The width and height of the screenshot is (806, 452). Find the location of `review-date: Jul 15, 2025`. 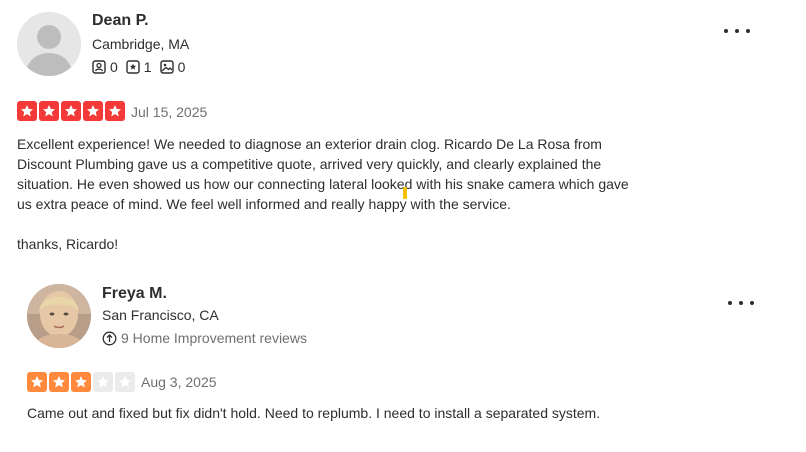

review-date: Jul 15, 2025 is located at coordinates (169, 112).